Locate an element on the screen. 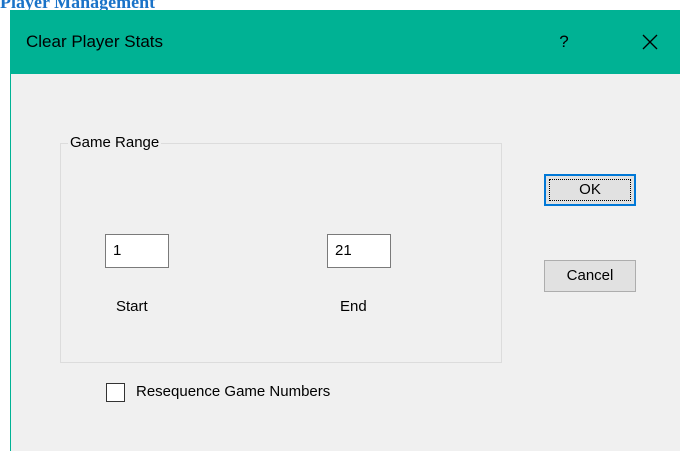 The height and width of the screenshot is (451, 680). close-button is located at coordinates (650, 42).